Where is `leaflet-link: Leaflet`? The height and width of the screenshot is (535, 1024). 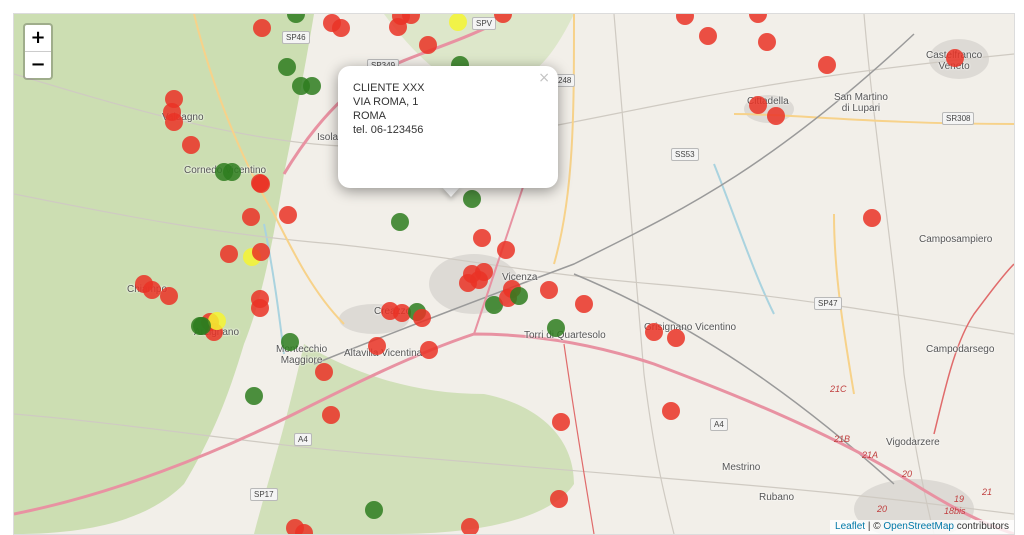
leaflet-link: Leaflet is located at coordinates (850, 526).